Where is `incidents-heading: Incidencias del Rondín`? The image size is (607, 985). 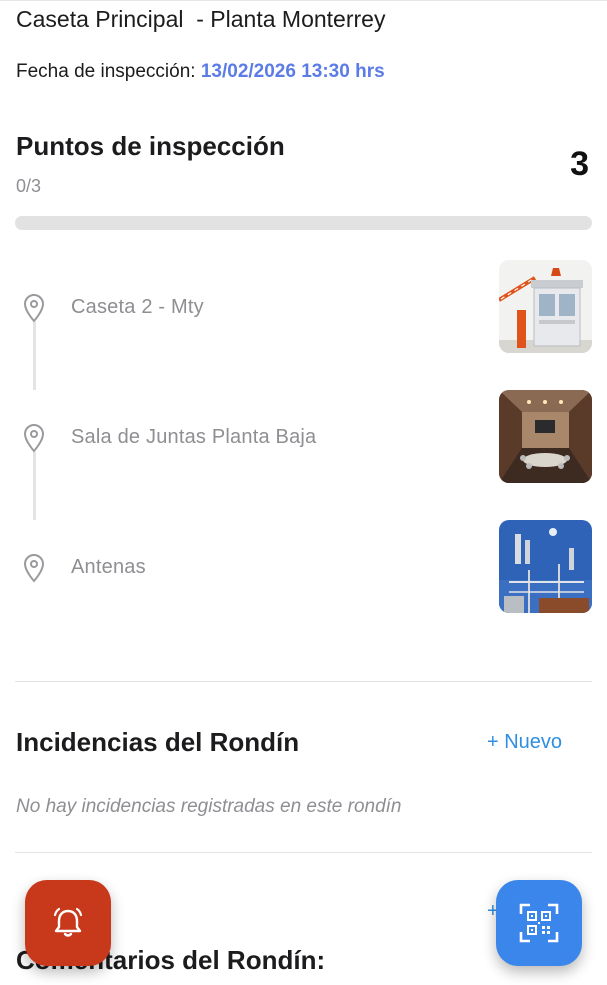
incidents-heading: Incidencias del Rondín is located at coordinates (158, 742).